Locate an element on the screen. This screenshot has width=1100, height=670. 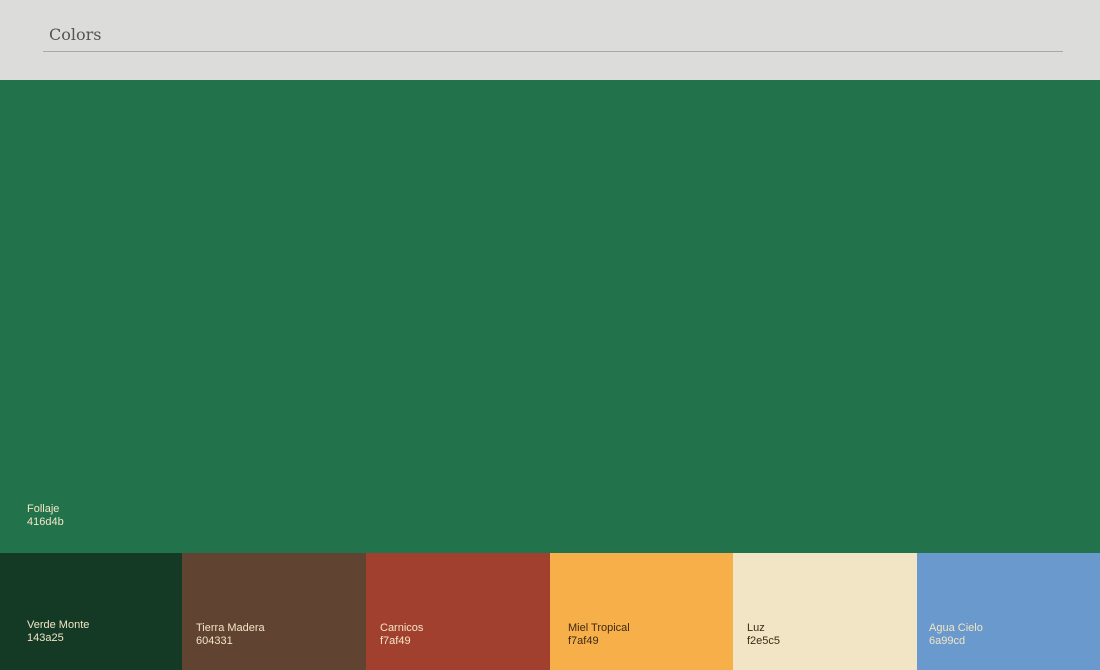
swatch-code: 143a25 is located at coordinates (45, 638).